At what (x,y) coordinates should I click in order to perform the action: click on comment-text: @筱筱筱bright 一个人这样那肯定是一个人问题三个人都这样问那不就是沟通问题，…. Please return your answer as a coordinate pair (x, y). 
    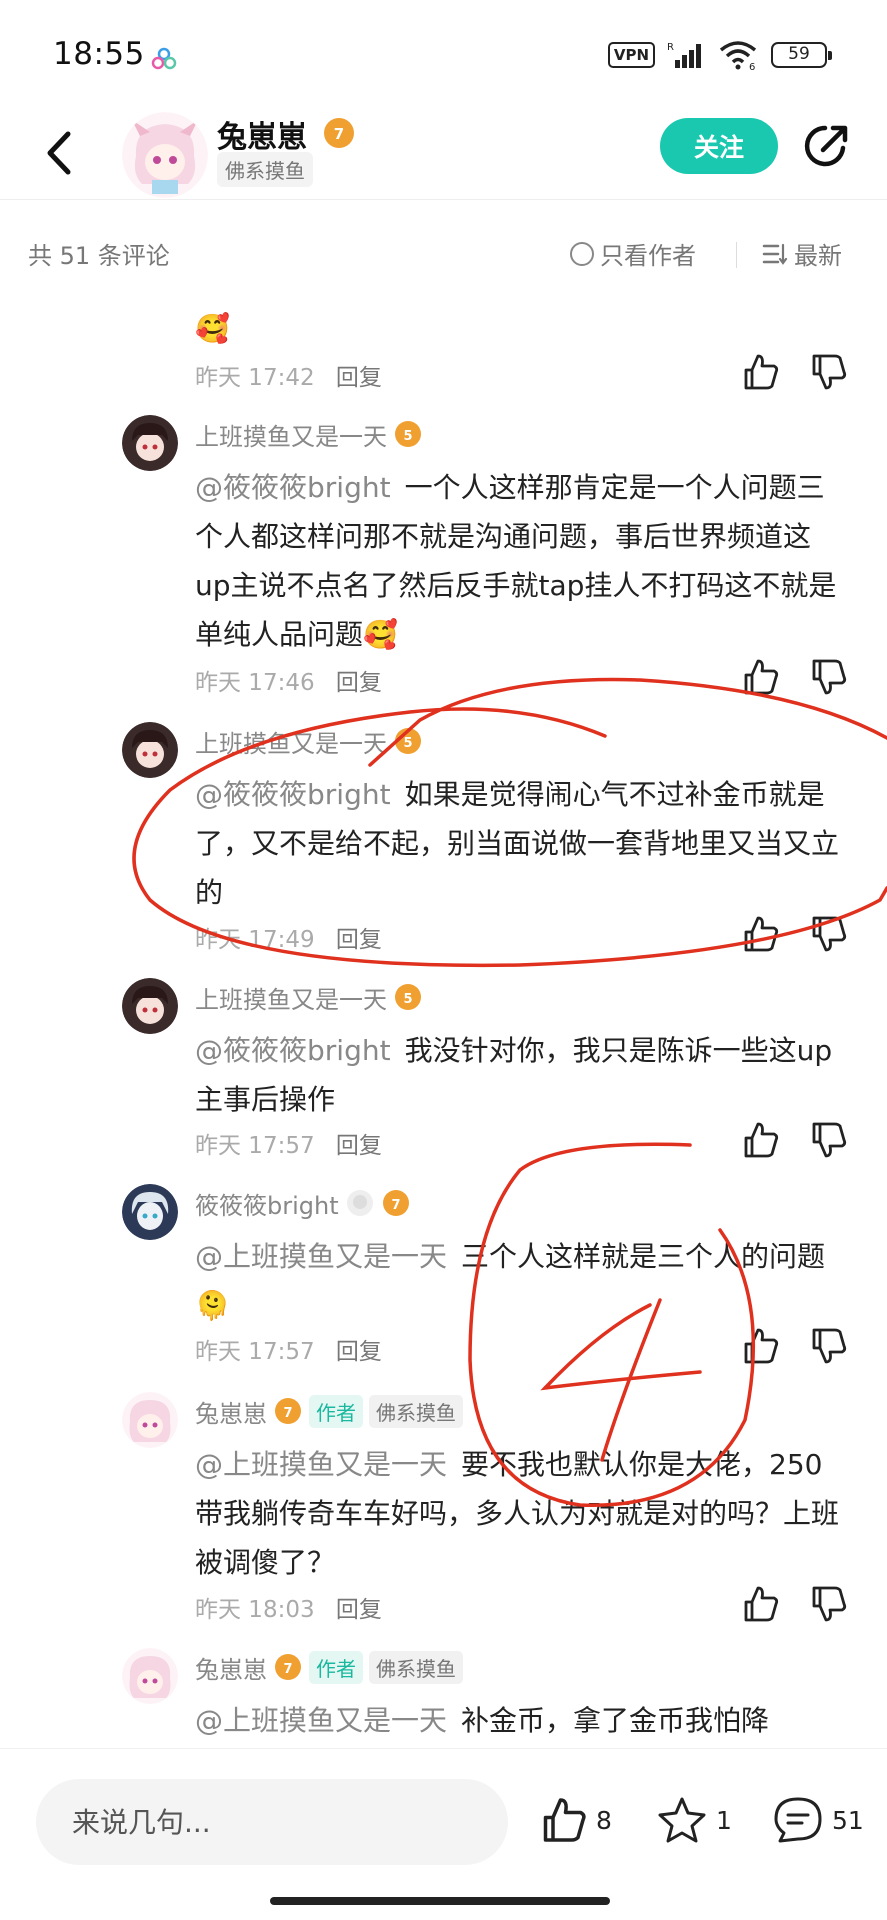
    Looking at the image, I should click on (520, 561).